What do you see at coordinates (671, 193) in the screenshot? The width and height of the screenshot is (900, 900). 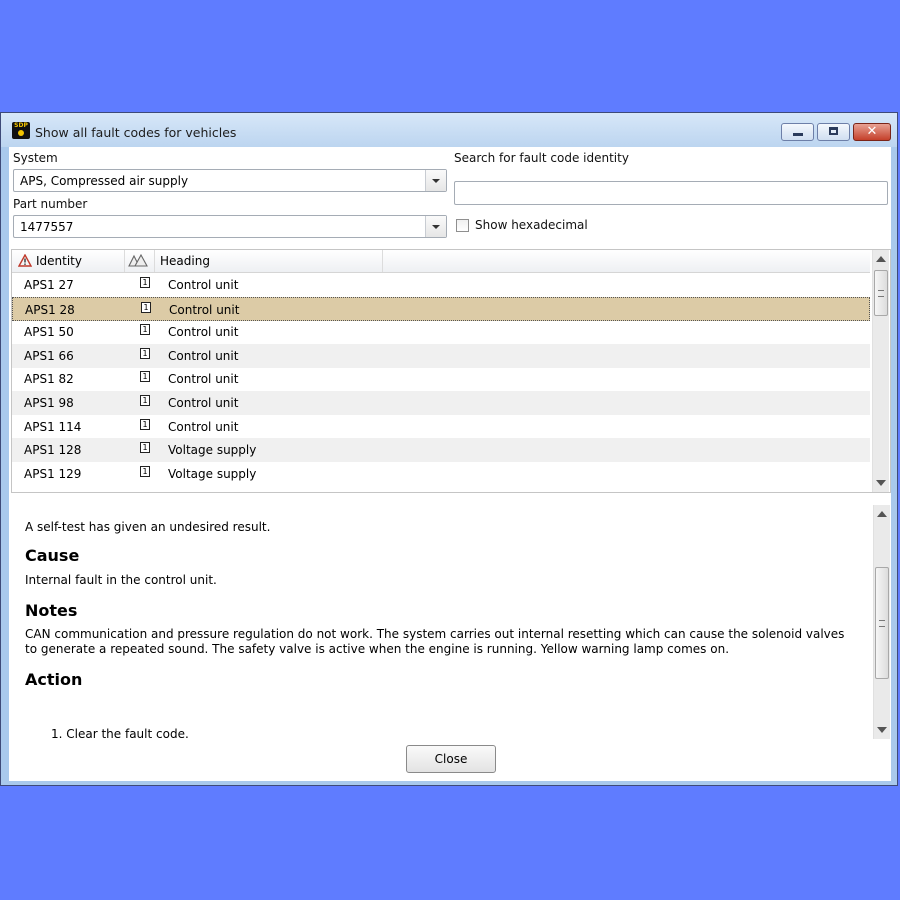 I see `search-input` at bounding box center [671, 193].